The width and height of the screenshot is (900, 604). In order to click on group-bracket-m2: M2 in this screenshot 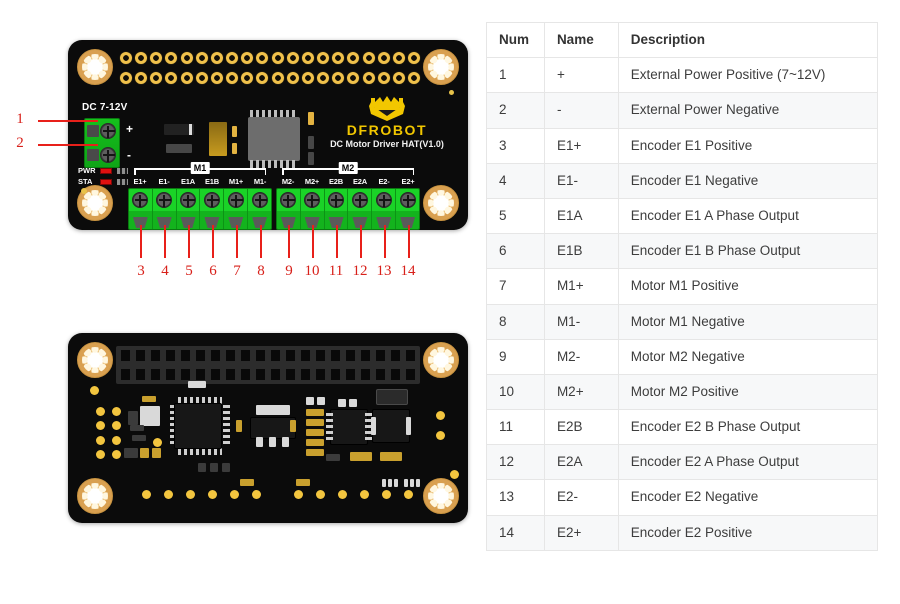, I will do `click(348, 168)`.